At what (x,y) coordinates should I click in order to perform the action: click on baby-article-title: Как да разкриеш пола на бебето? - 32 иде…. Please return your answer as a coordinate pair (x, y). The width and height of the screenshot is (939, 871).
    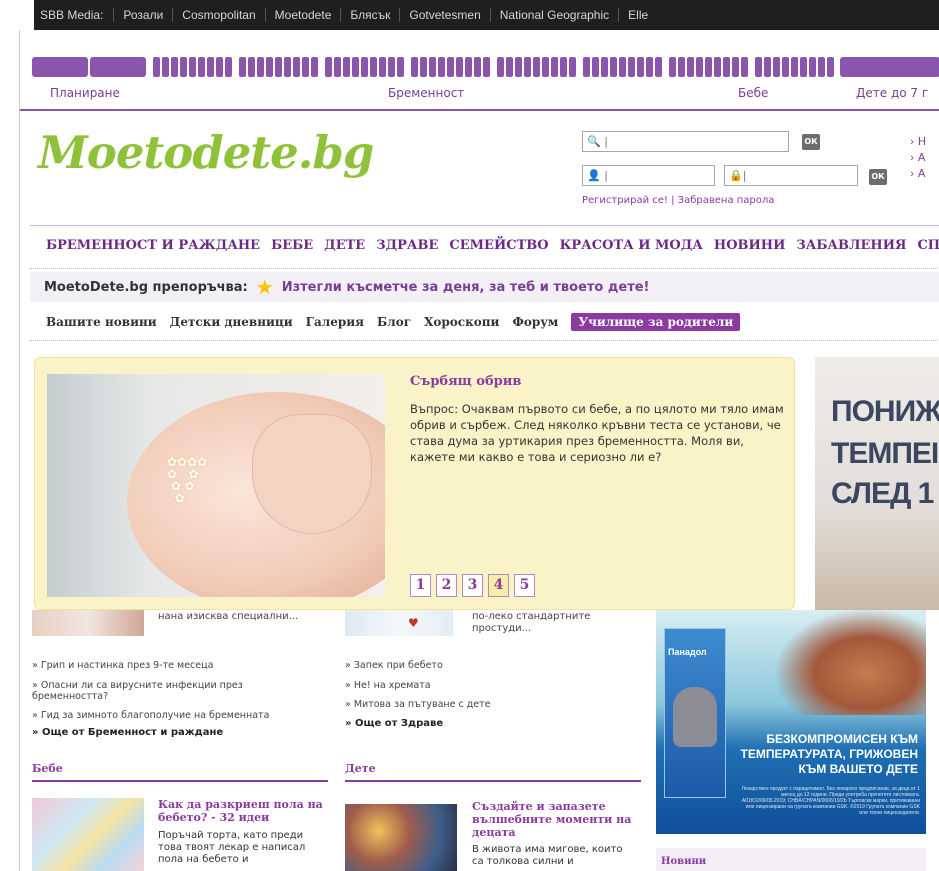
    Looking at the image, I should click on (243, 811).